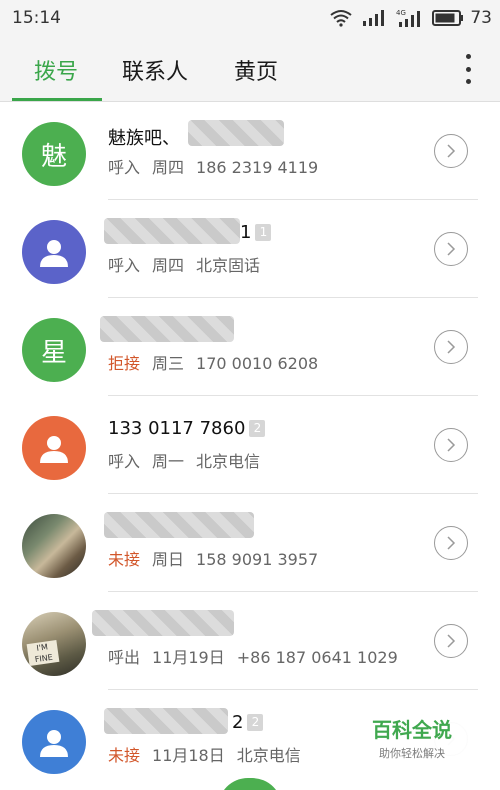 This screenshot has height=790, width=500. Describe the element at coordinates (250, 641) in the screenshot. I see `call-log-item: I'M FINE 呼出 11月19日 +86 187 0641 1029` at that location.